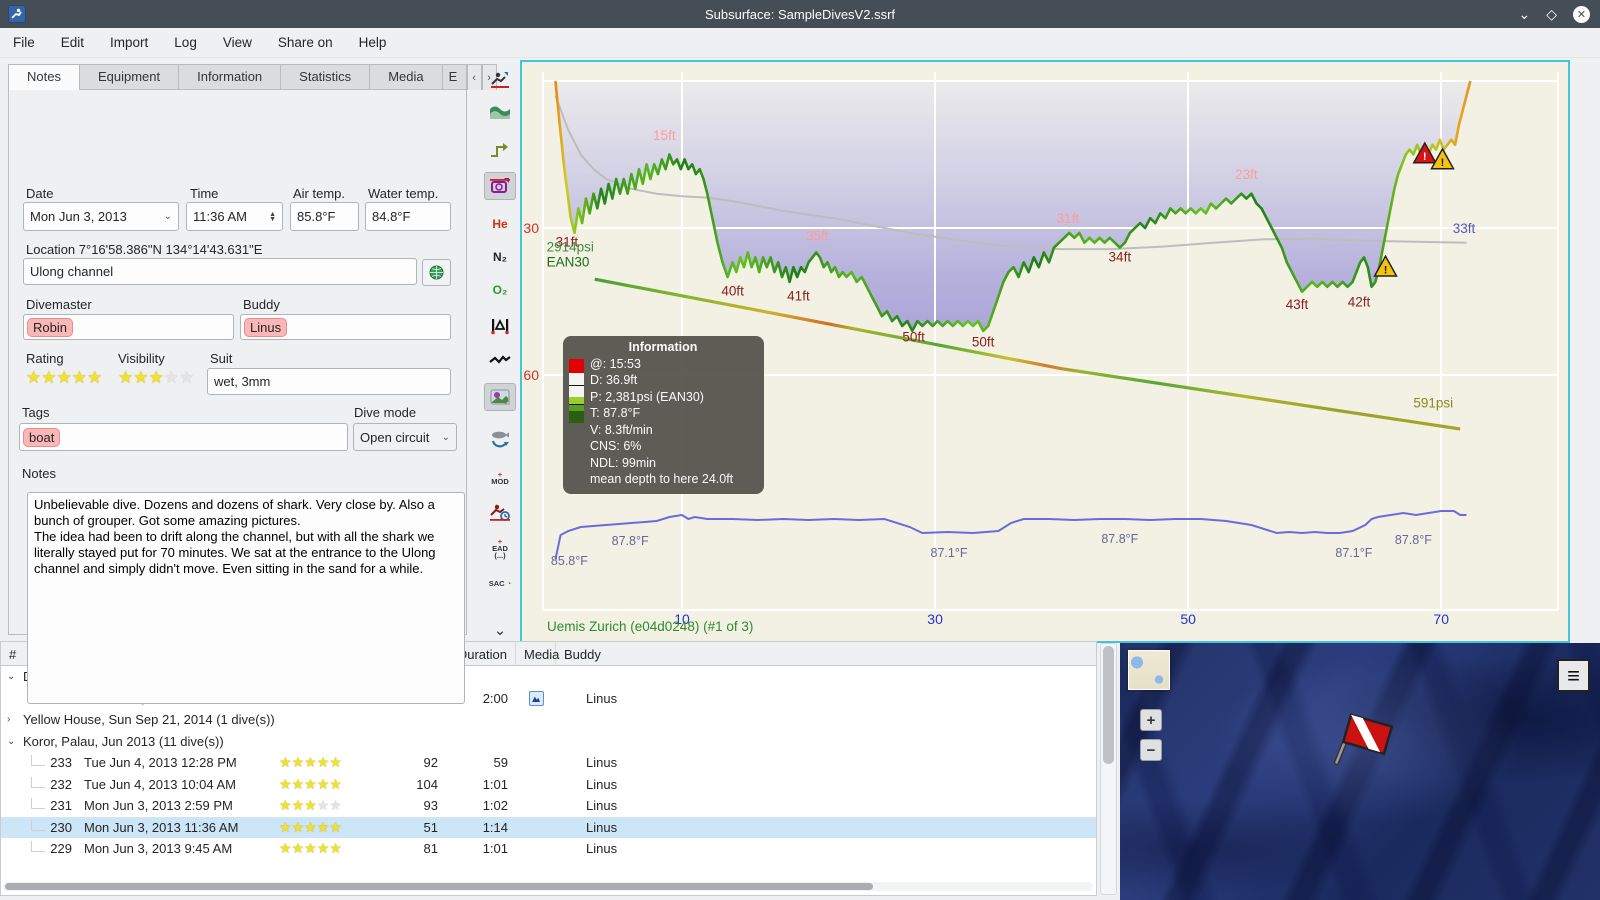 Image resolution: width=1600 pixels, height=900 pixels. I want to click on buddy-label: Buddy, so click(261, 304).